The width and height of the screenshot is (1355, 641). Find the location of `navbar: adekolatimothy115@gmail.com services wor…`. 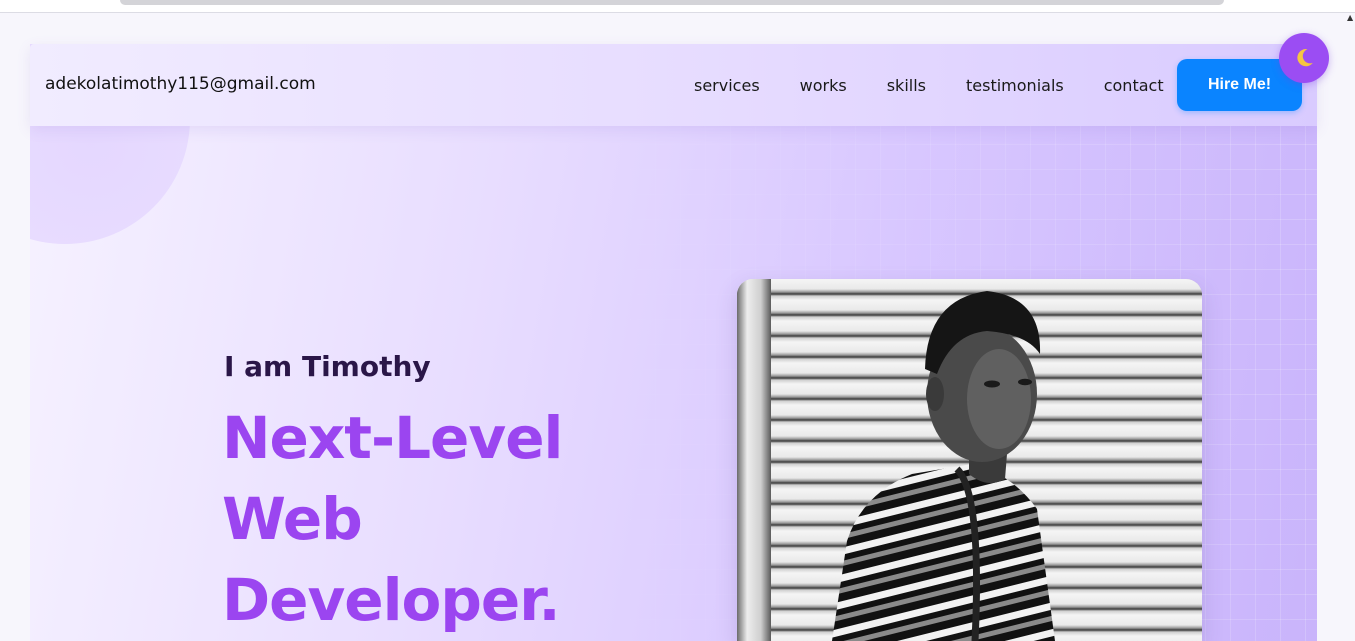

navbar: adekolatimothy115@gmail.com services wor… is located at coordinates (673, 85).